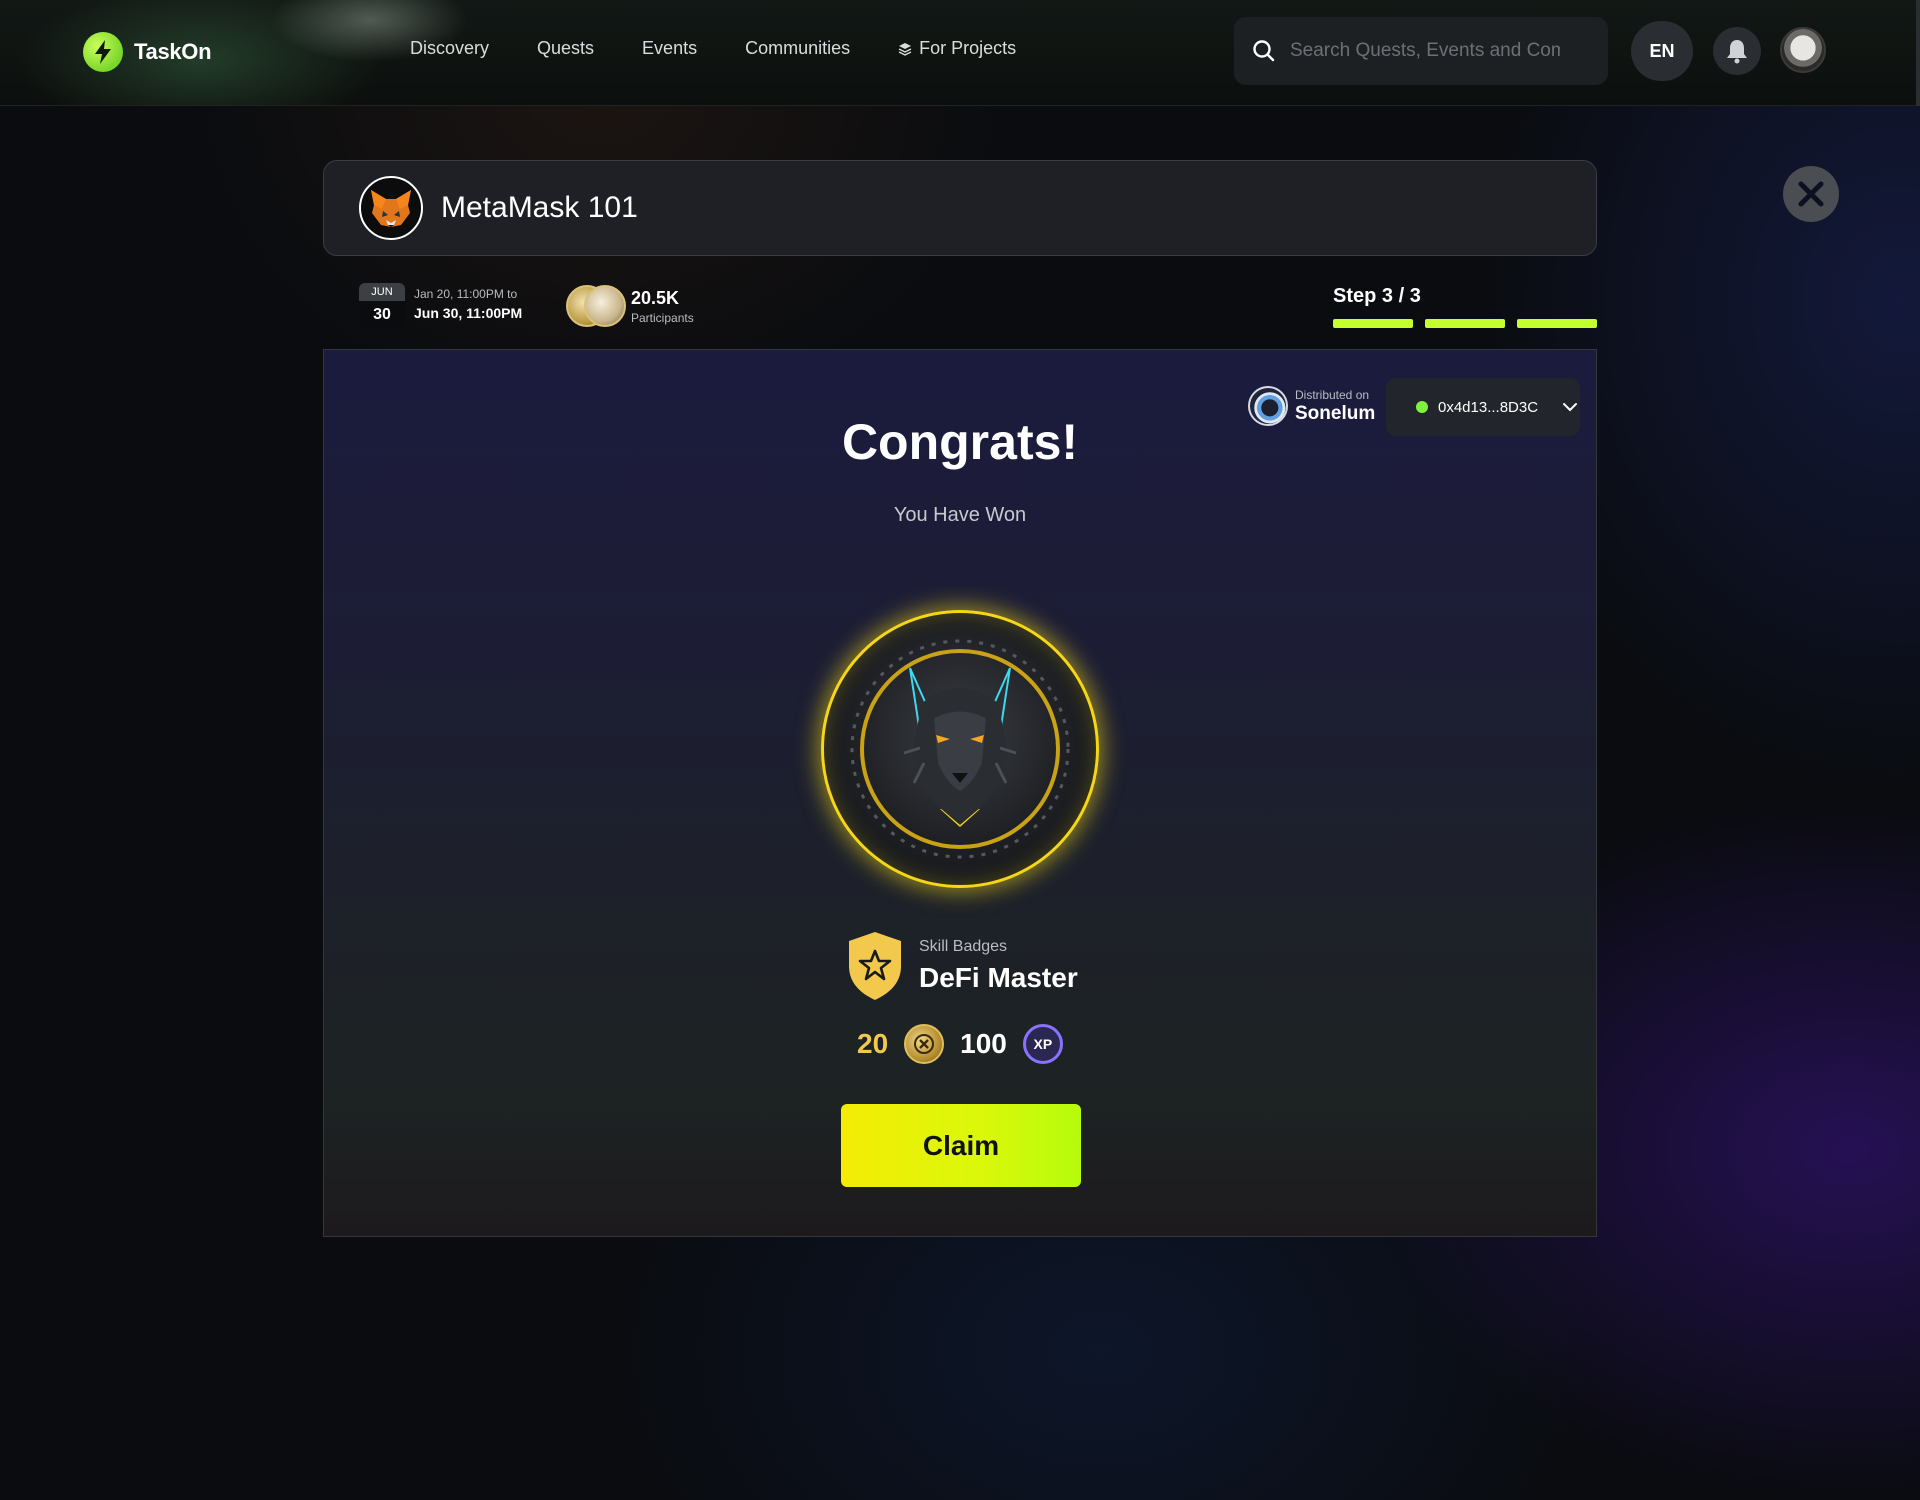  I want to click on participants-info: 20.5K Participants, so click(662, 306).